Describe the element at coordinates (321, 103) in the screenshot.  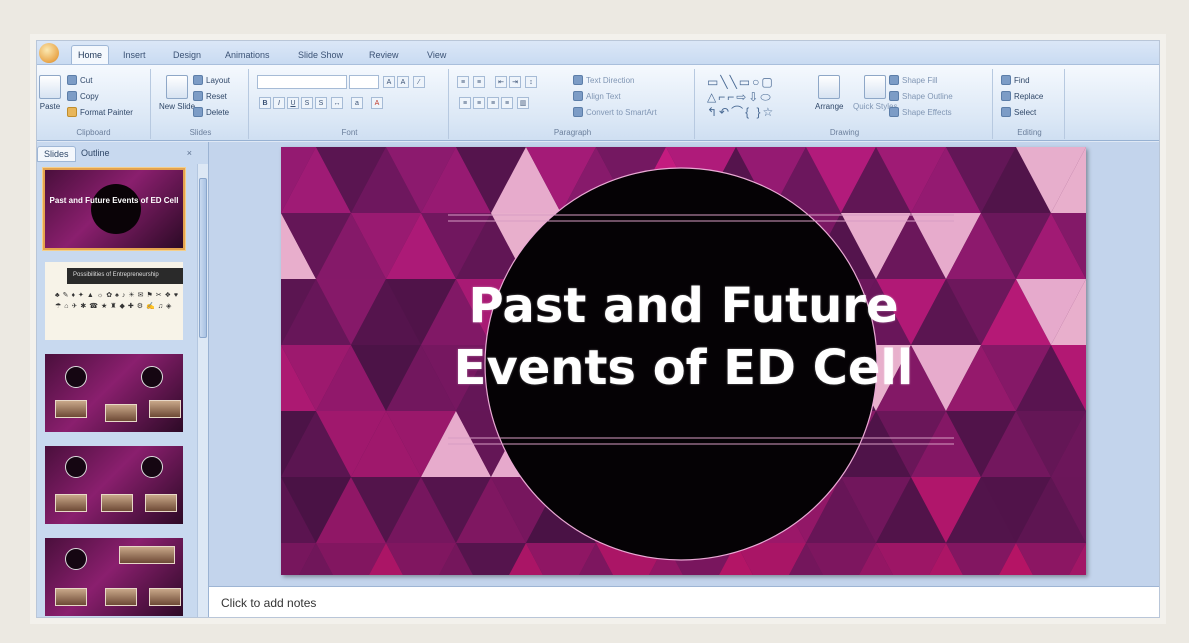
I see `shadow-button: S` at that location.